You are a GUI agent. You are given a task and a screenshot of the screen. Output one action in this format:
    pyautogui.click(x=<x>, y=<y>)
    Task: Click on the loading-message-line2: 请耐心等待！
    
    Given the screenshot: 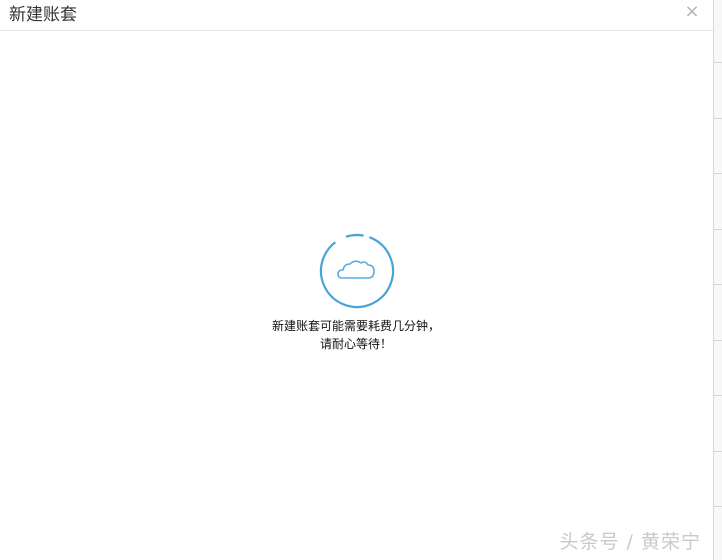 What is the action you would take?
    pyautogui.click(x=355, y=344)
    